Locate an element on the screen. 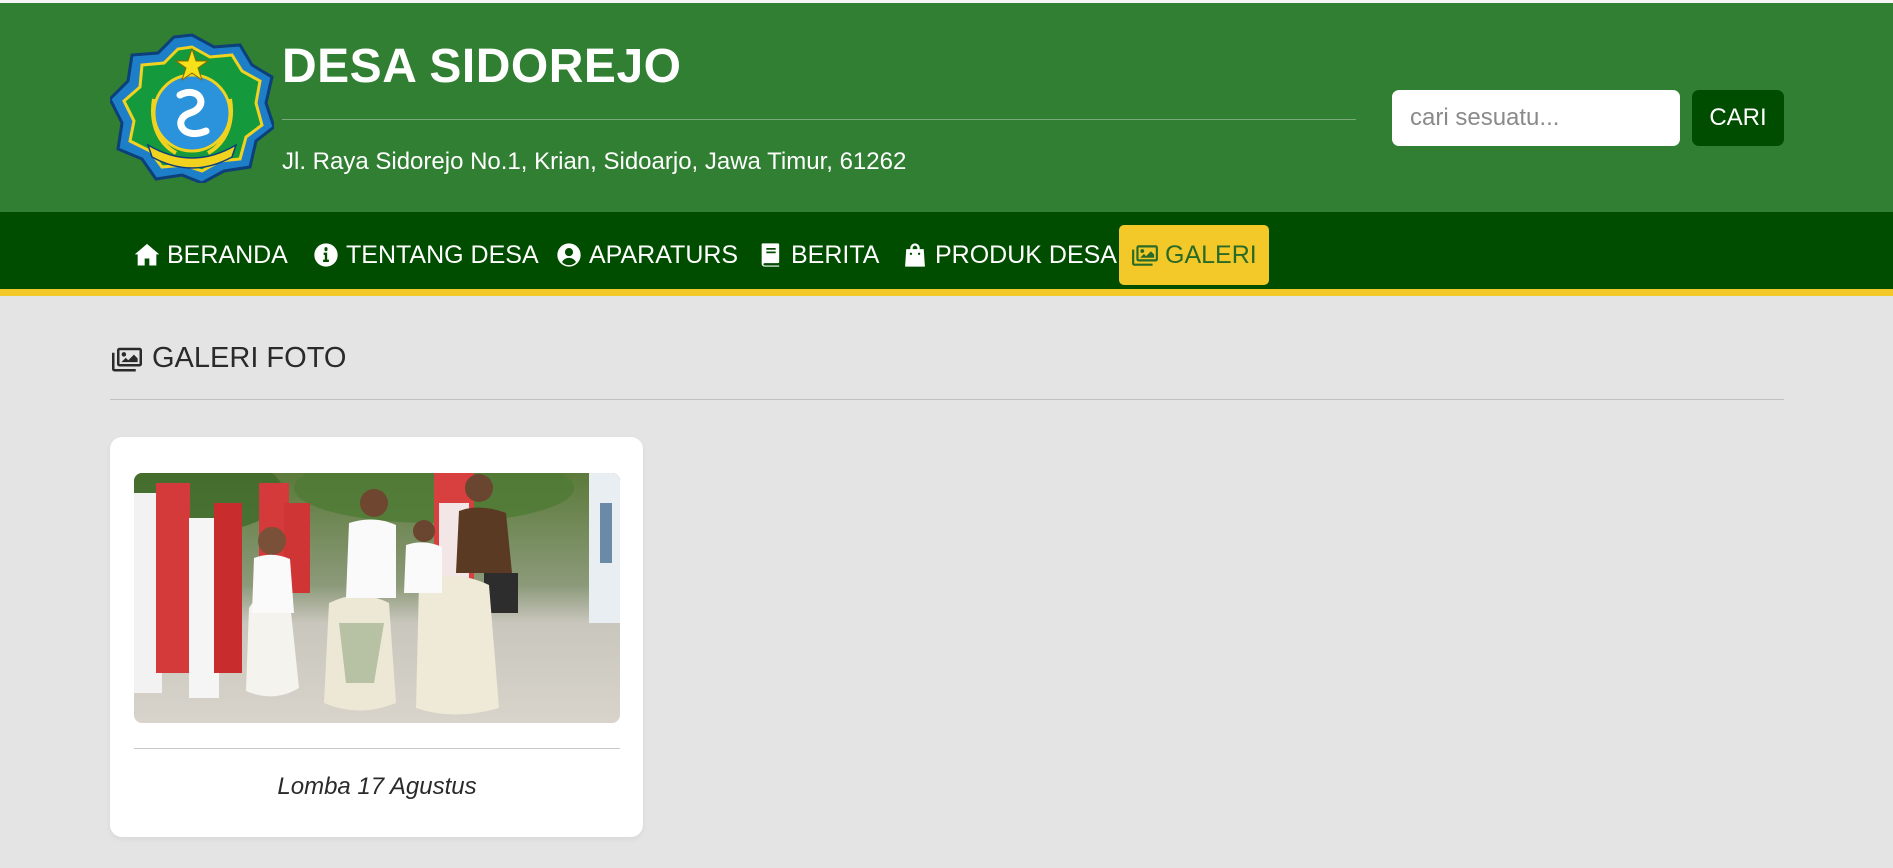 This screenshot has width=1893, height=868. nav-label: GALERI is located at coordinates (1211, 254).